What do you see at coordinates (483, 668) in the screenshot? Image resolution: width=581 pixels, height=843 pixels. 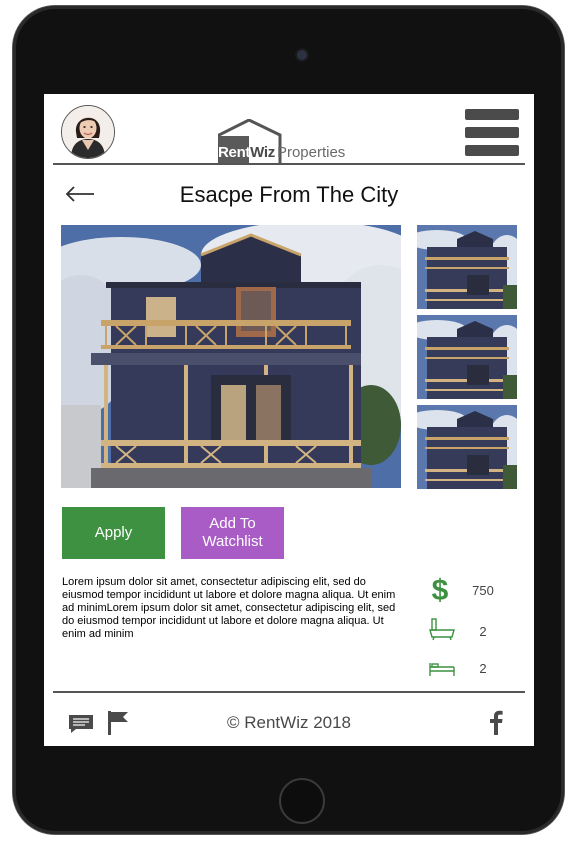 I see `bedrooms-value: 2` at bounding box center [483, 668].